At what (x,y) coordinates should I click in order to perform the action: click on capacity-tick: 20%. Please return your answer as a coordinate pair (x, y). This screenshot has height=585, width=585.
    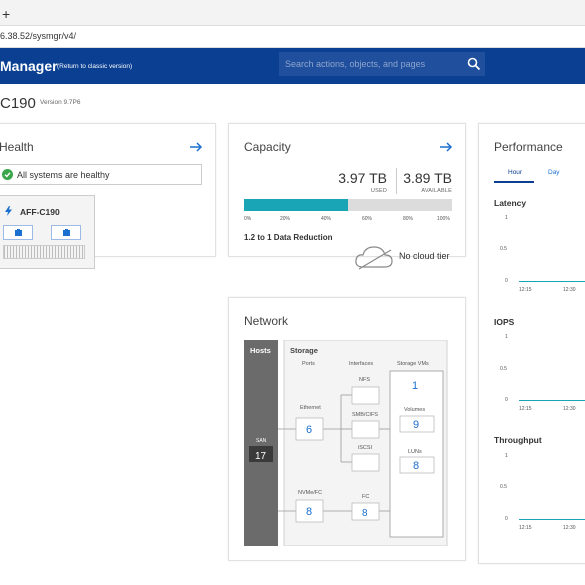
    Looking at the image, I should click on (285, 219).